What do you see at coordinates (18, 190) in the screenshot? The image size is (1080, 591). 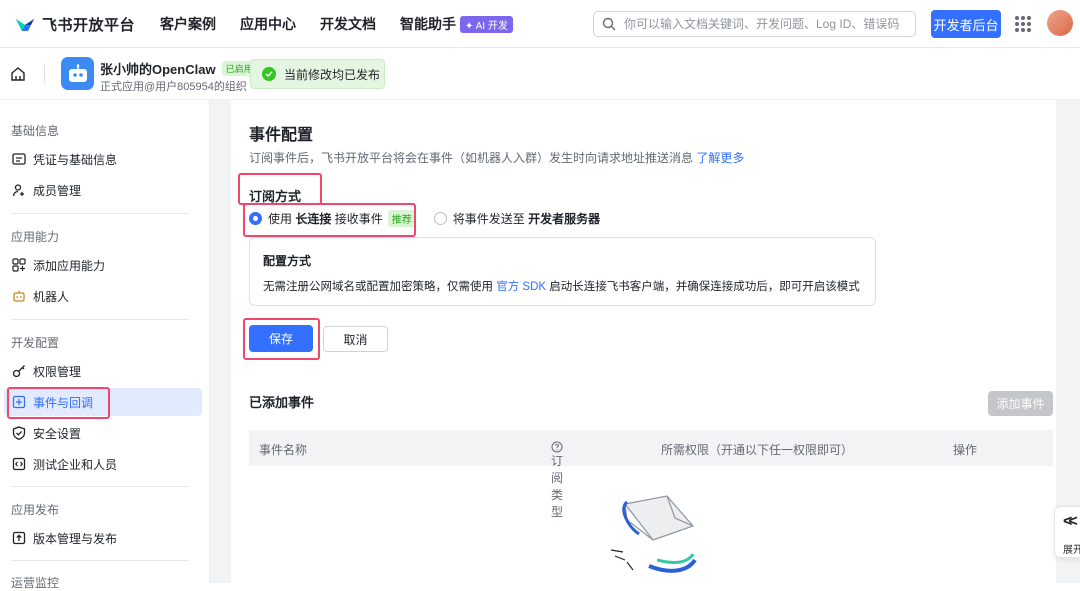 I see `user-add-icon` at bounding box center [18, 190].